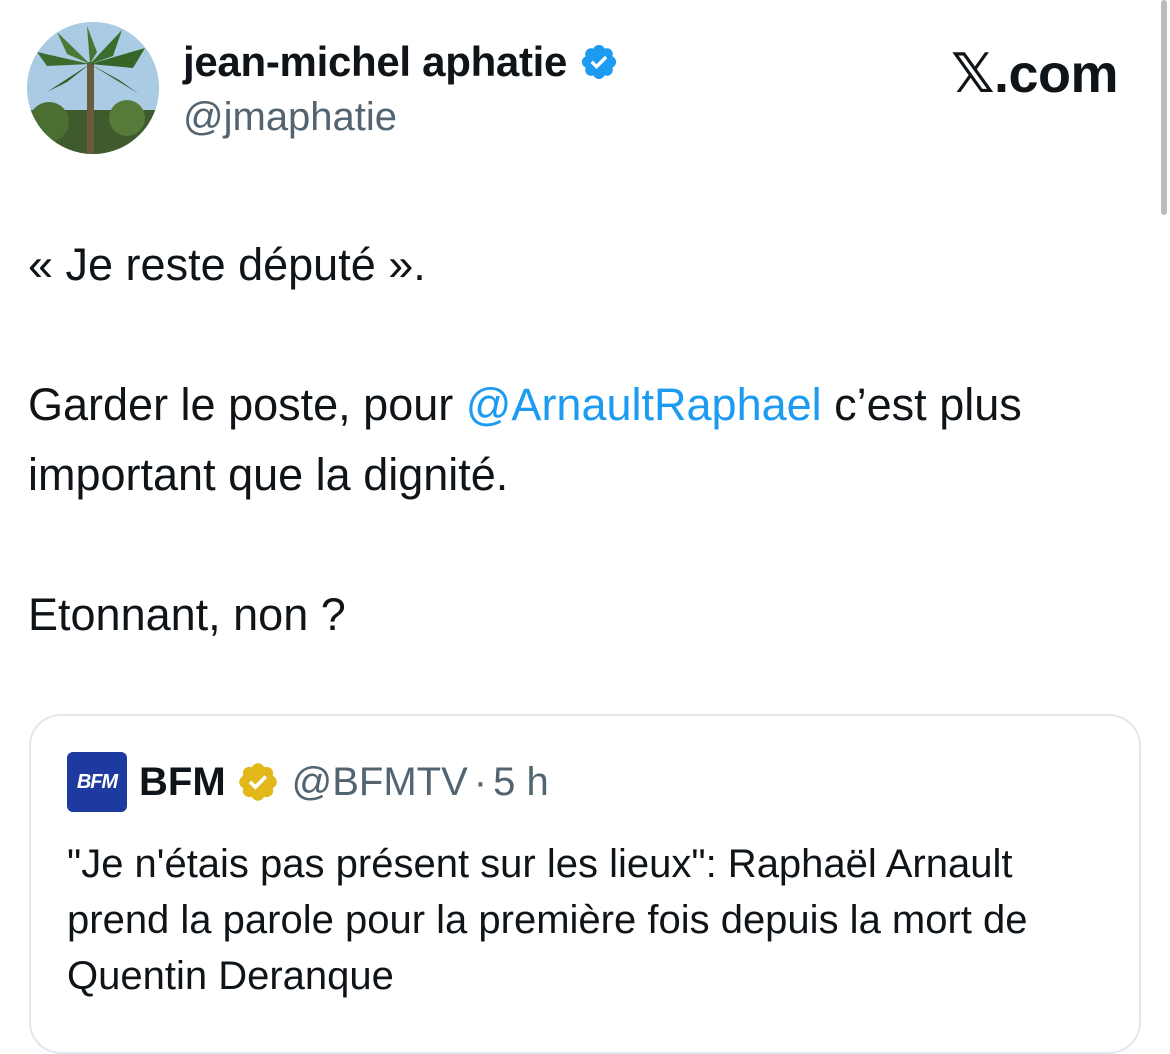  What do you see at coordinates (644, 404) in the screenshot?
I see `mention-link: @ArnaultRaphael` at bounding box center [644, 404].